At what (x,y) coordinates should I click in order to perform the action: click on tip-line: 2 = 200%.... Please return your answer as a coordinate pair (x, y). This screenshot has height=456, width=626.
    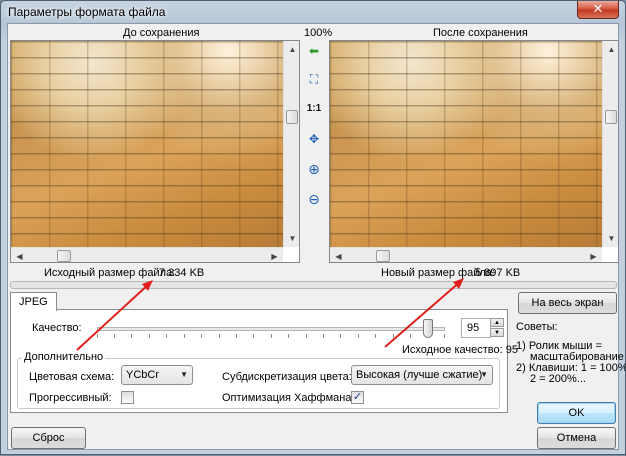
    Looking at the image, I should click on (558, 379).